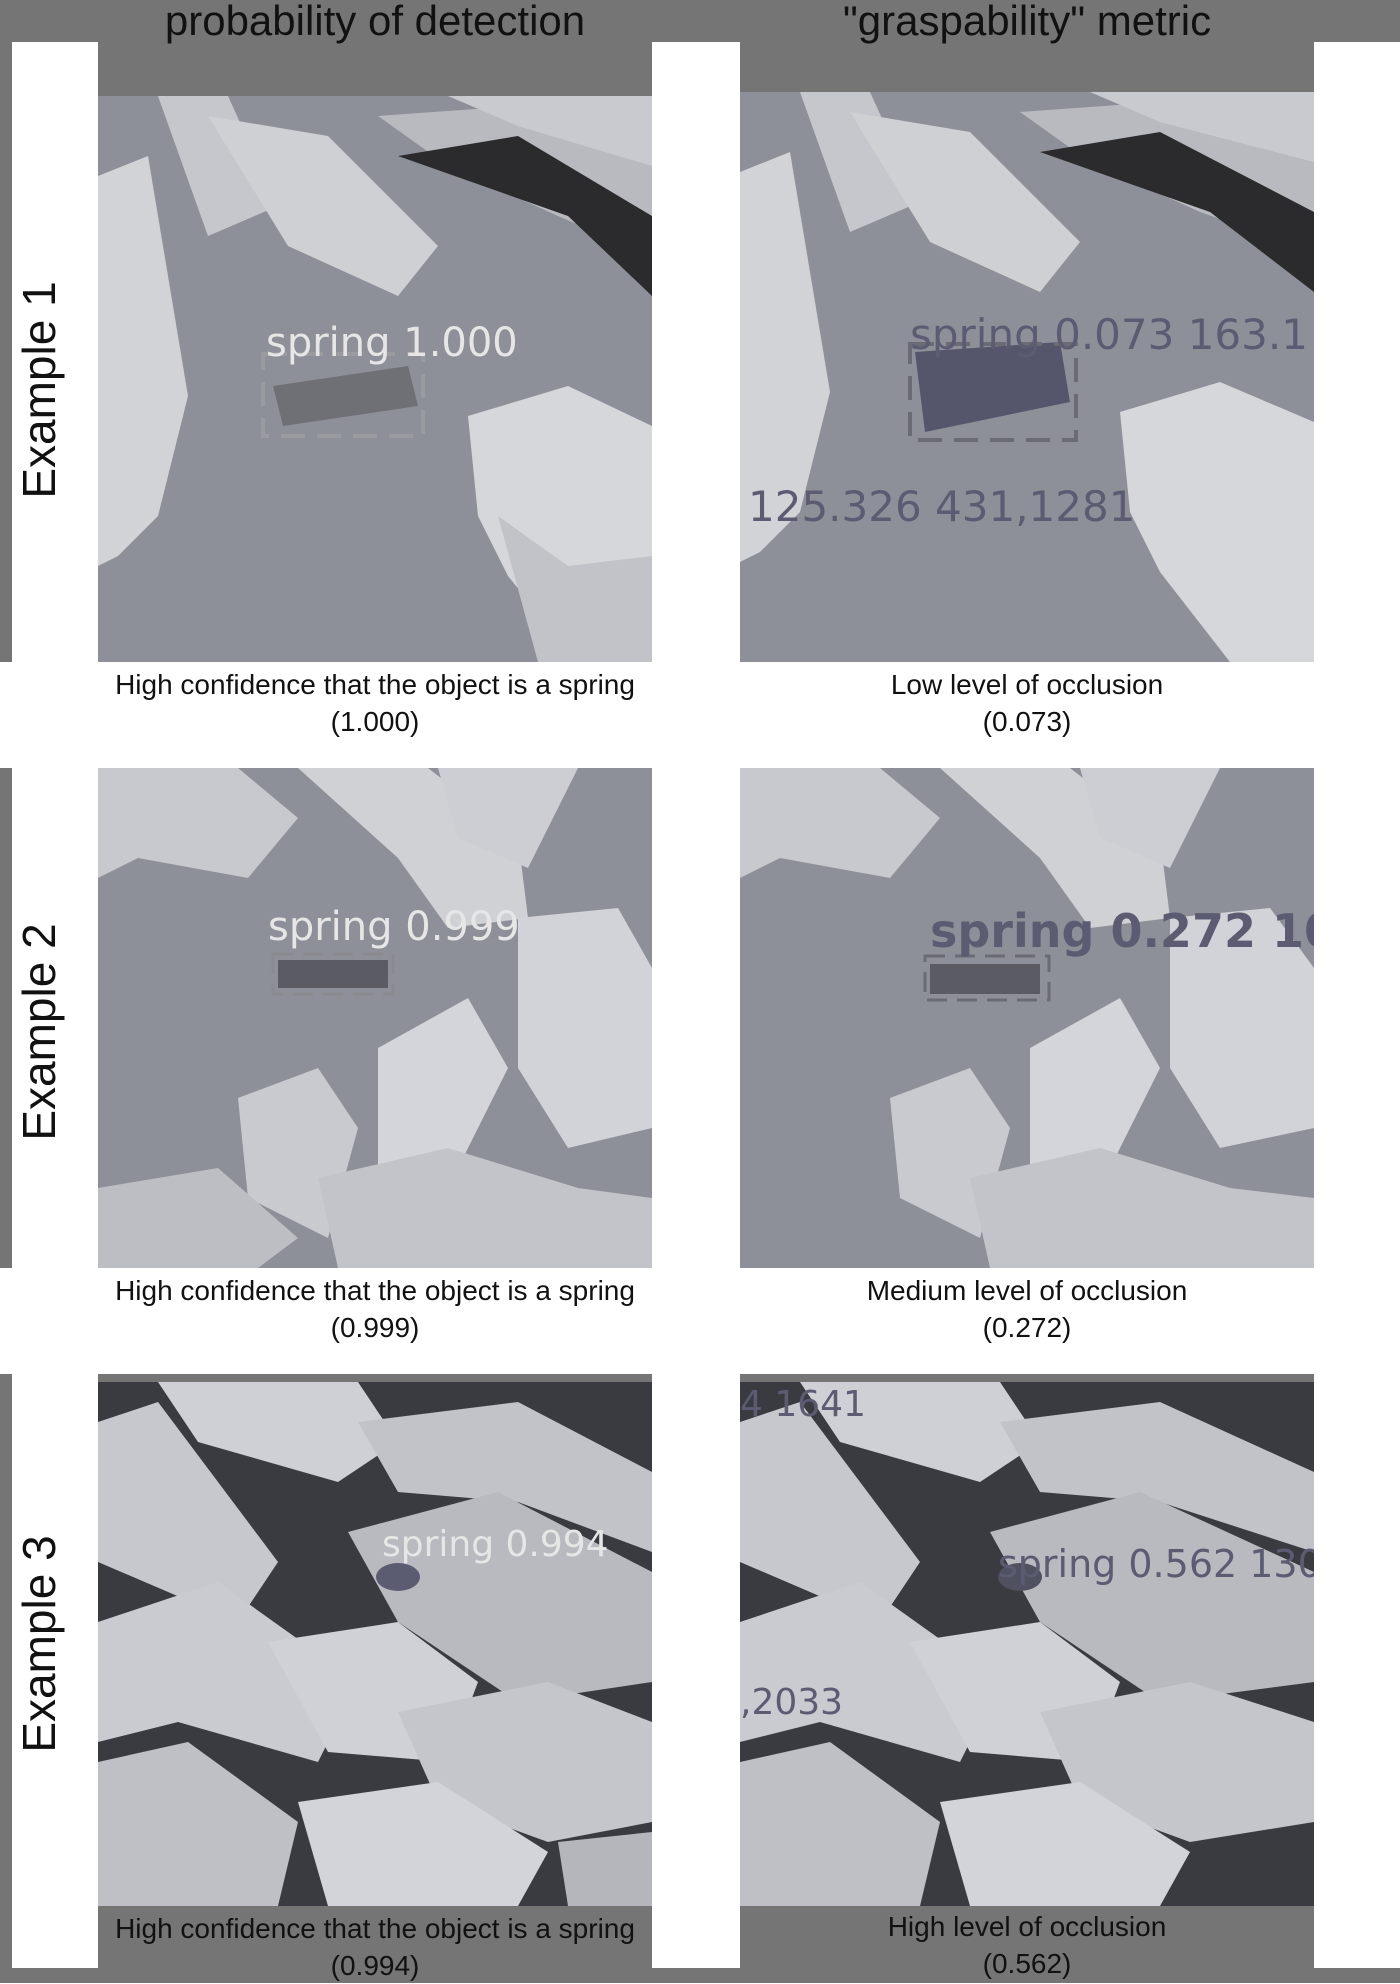  I want to click on row3-left-strip, so click(375, 1378).